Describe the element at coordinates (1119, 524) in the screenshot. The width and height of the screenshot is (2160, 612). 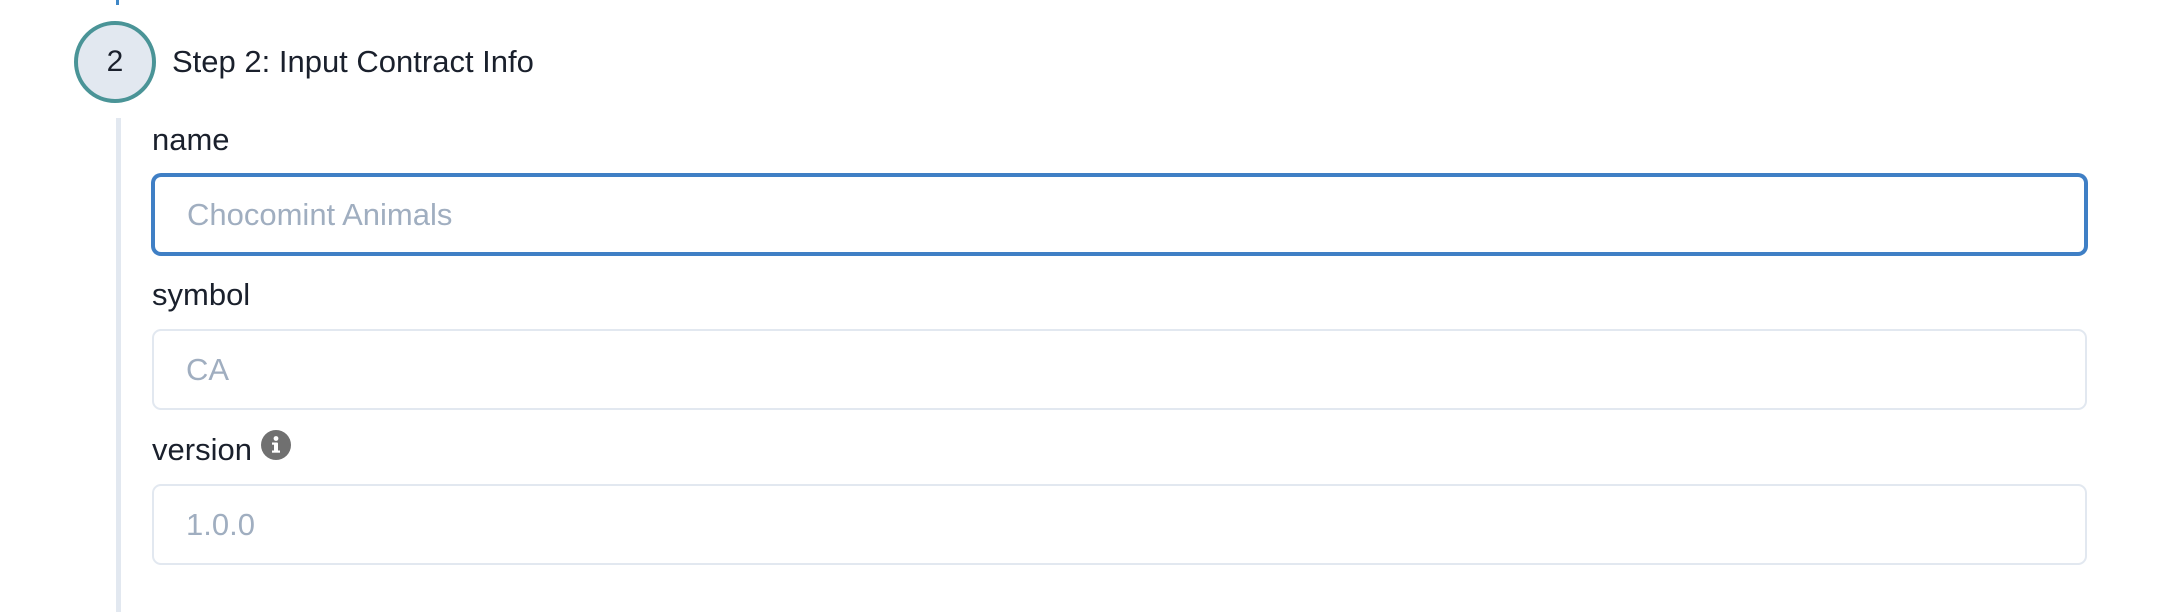
I see `version-input` at that location.